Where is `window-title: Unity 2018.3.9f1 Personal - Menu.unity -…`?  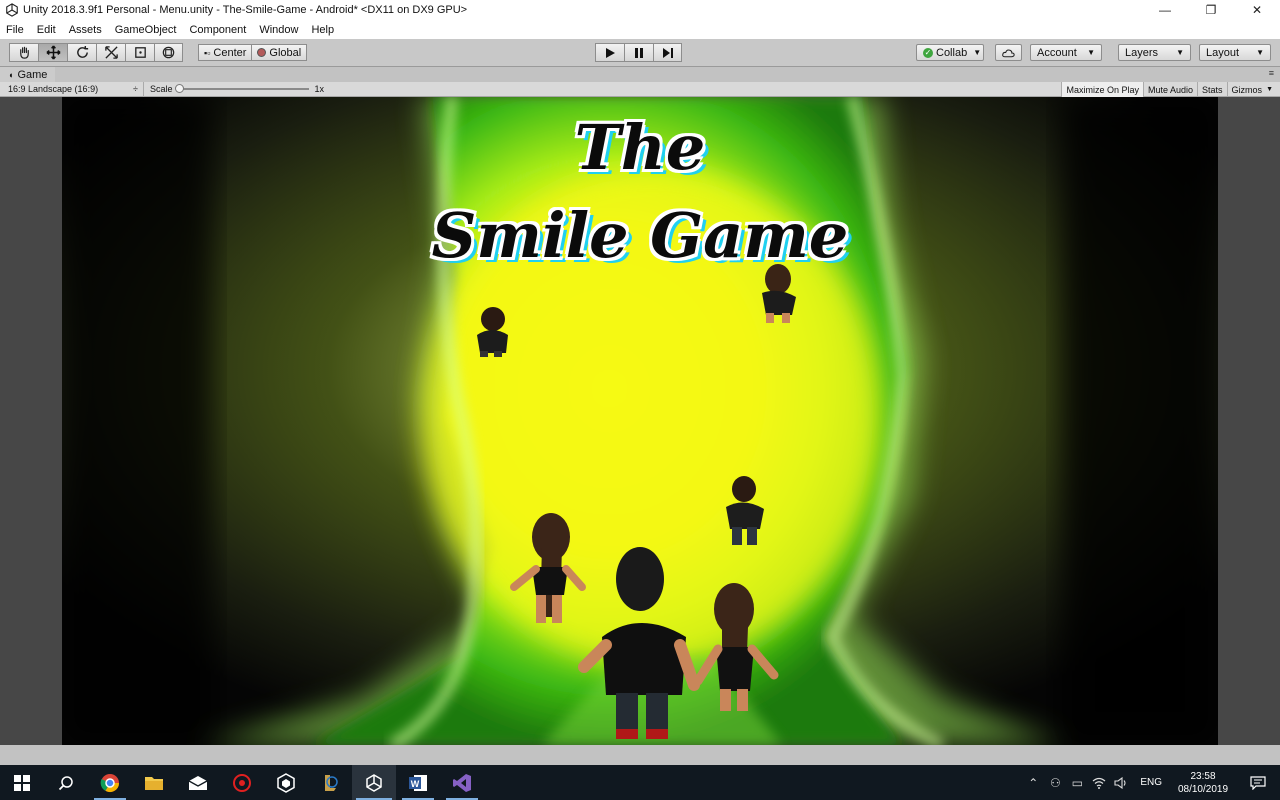
window-title: Unity 2018.3.9f1 Personal - Menu.unity -… is located at coordinates (245, 10).